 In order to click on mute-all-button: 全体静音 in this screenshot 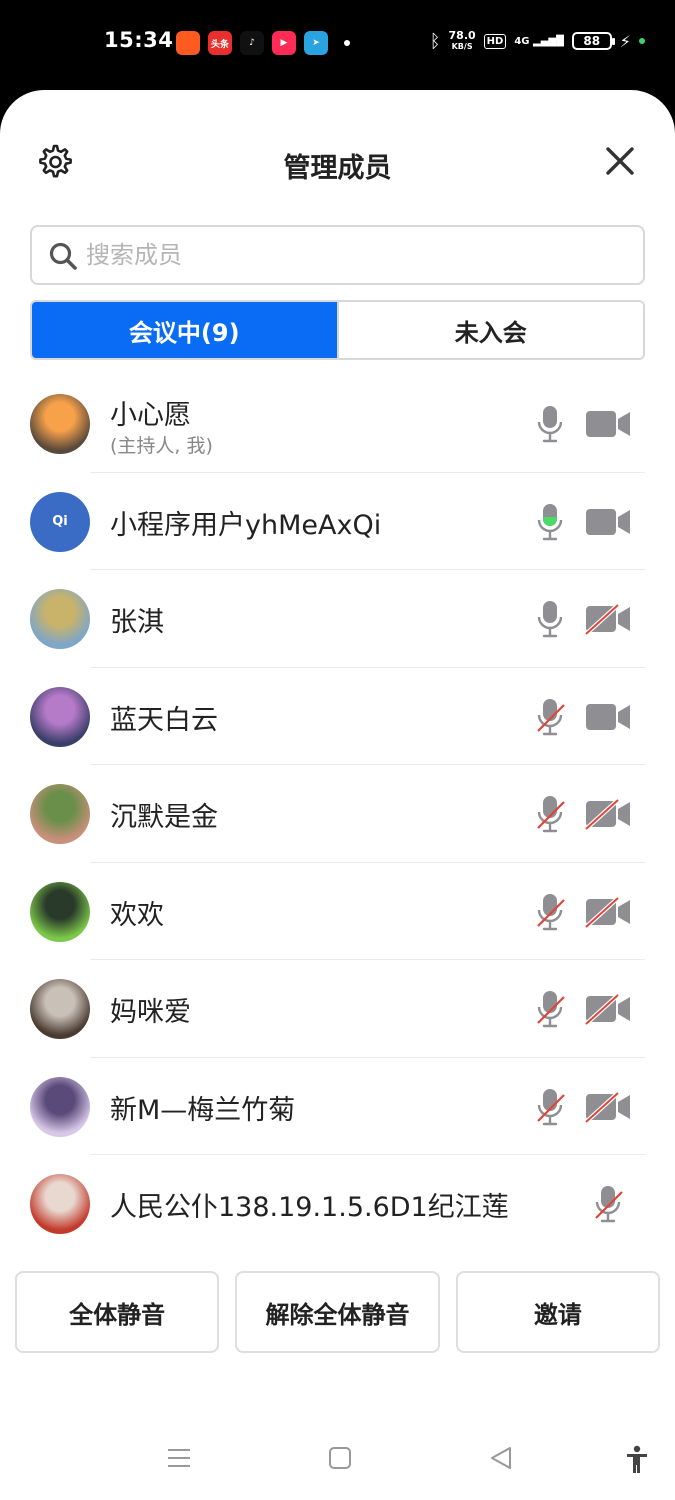, I will do `click(117, 1312)`.